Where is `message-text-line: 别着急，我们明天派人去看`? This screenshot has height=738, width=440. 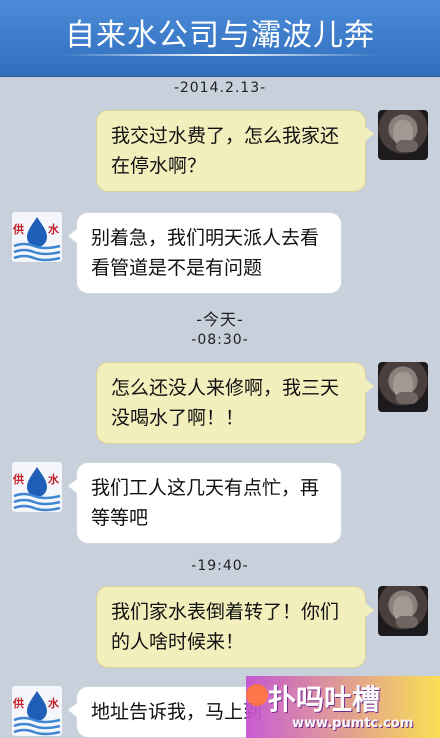 message-text-line: 别着急，我们明天派人去看 is located at coordinates (205, 238).